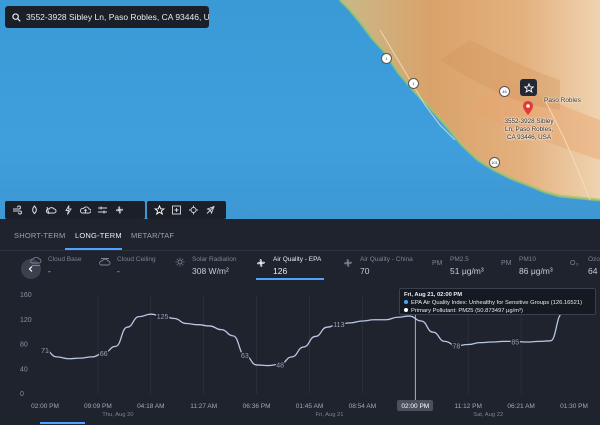 The height and width of the screenshot is (425, 600). Describe the element at coordinates (515, 342) in the screenshot. I see `point-label: 85` at that location.